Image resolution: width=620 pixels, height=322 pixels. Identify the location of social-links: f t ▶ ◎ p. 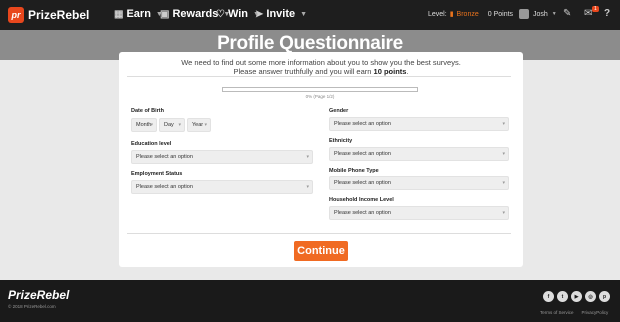
(576, 296).